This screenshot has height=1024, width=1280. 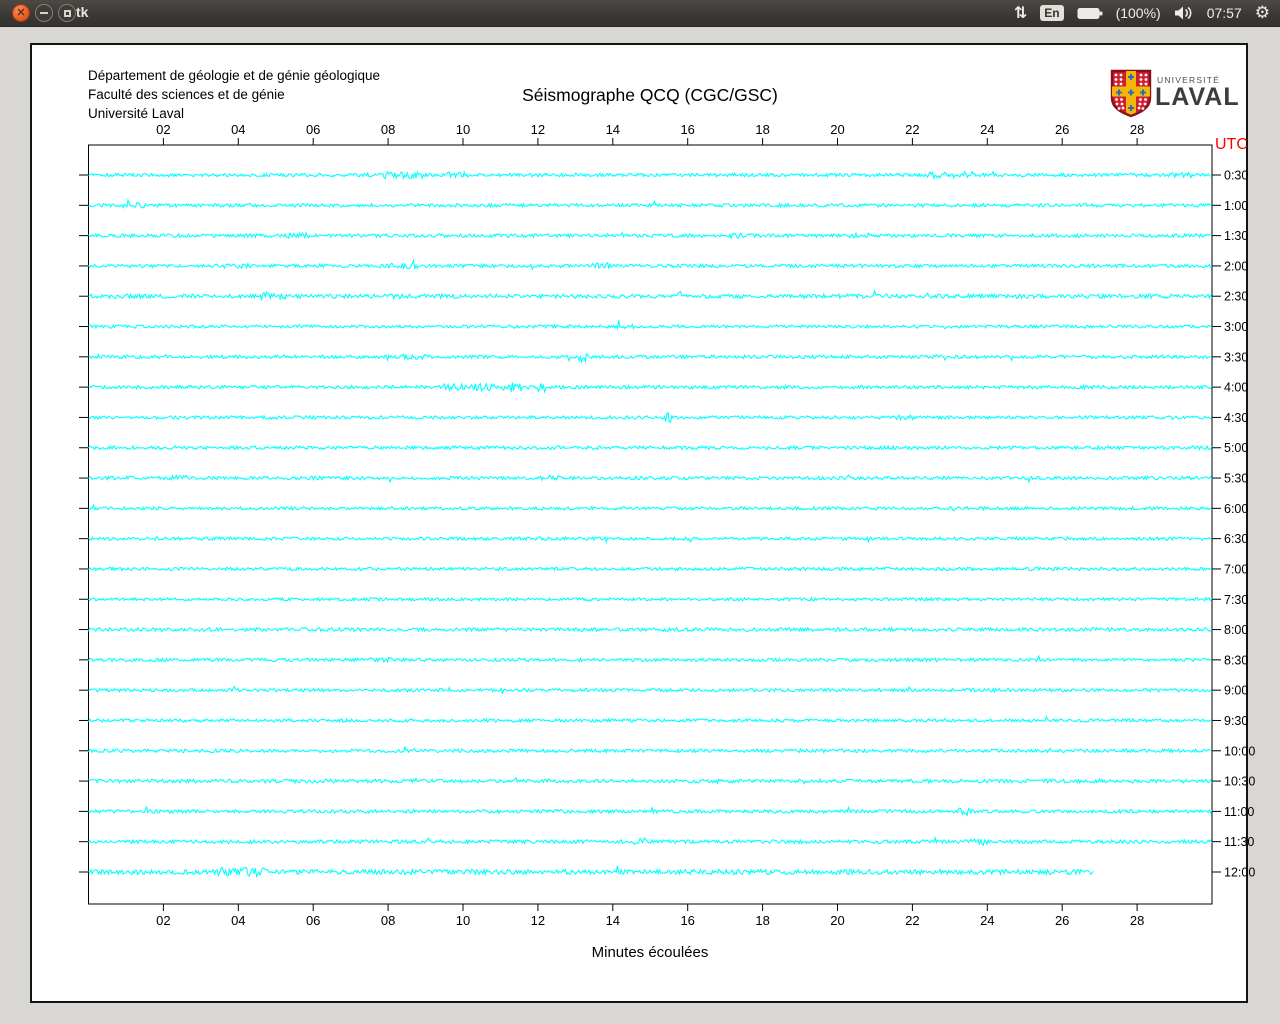 I want to click on utc-time-label: 0:30, so click(x=1236, y=176).